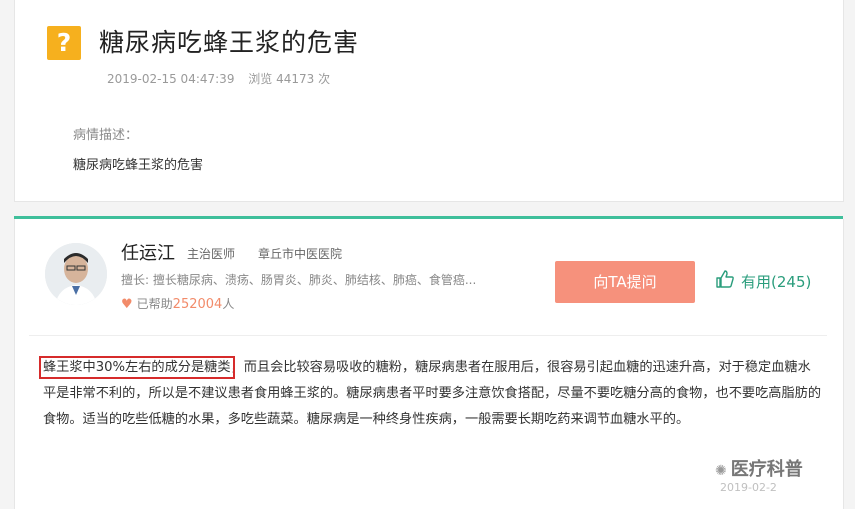 Image resolution: width=855 pixels, height=509 pixels. What do you see at coordinates (137, 367) in the screenshot?
I see `highlighted-phrase: 蜂王浆中30%左右的成分是糖类` at bounding box center [137, 367].